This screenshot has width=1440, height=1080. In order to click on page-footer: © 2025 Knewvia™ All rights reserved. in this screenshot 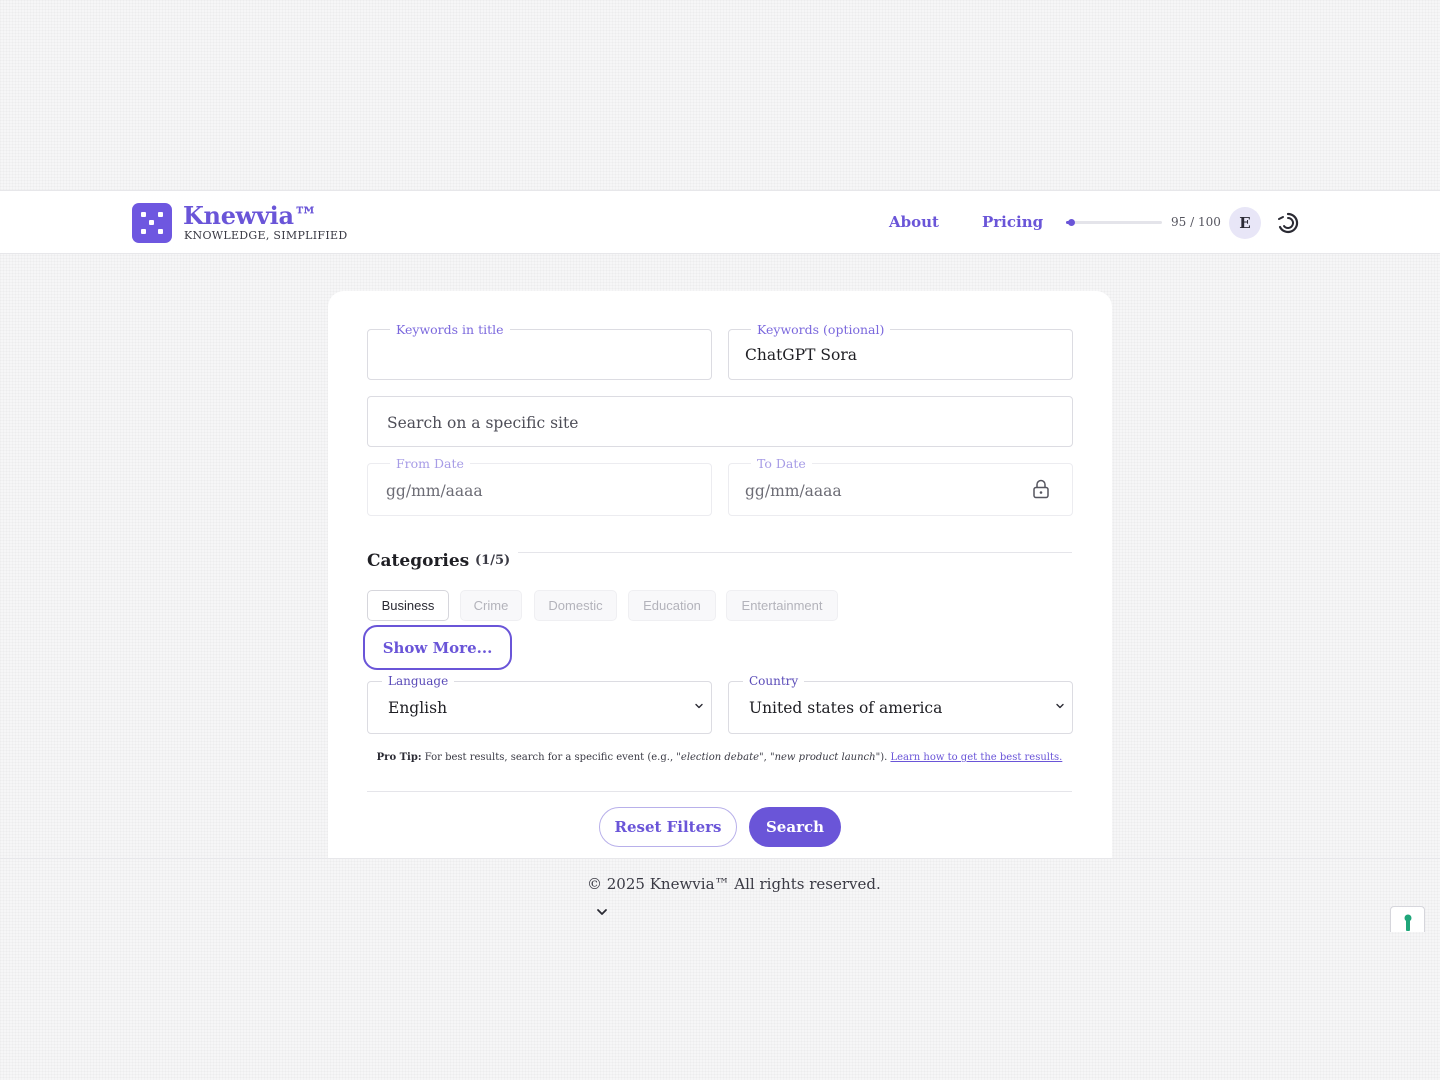, I will do `click(720, 894)`.